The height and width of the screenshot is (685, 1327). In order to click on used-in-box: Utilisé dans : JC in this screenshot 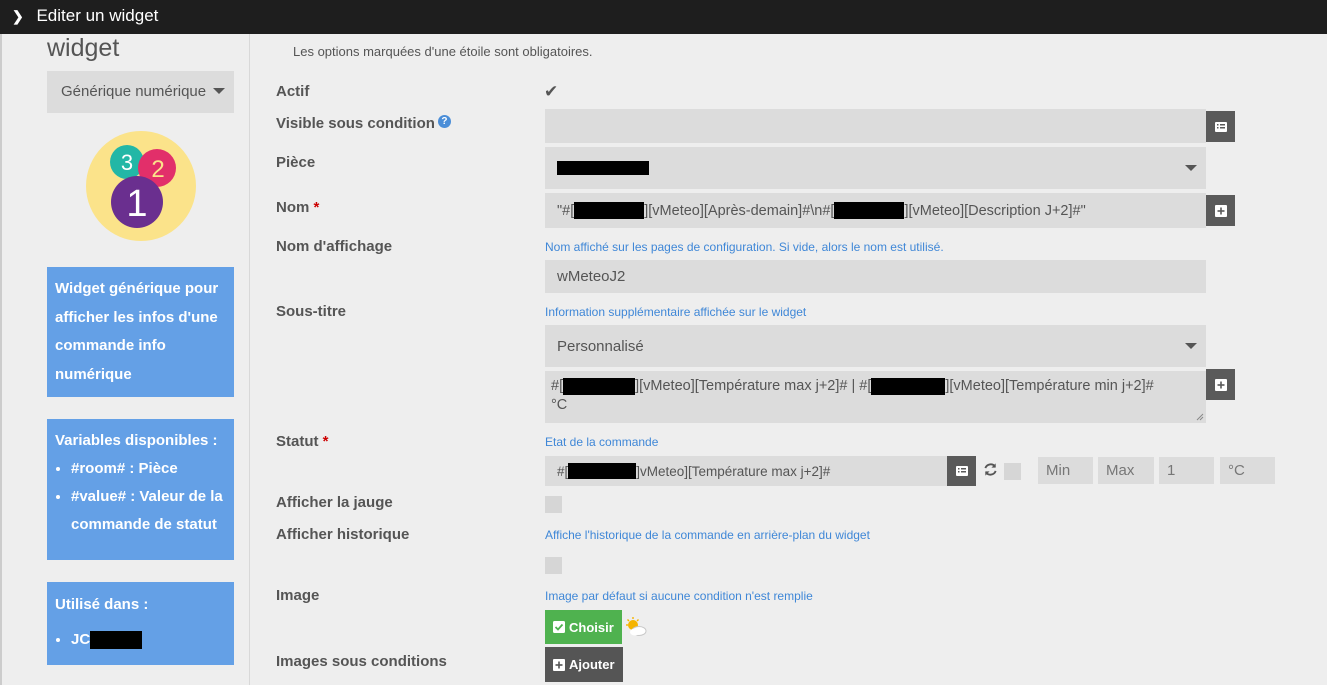, I will do `click(140, 623)`.